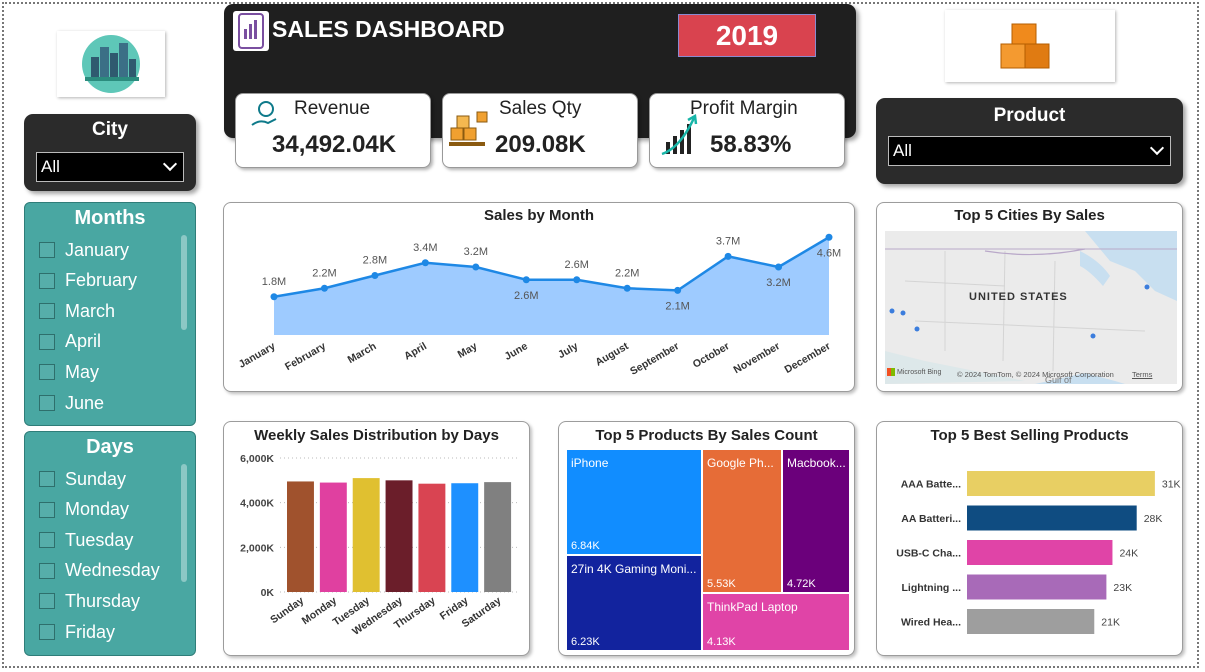 Image resolution: width=1205 pixels, height=672 pixels. I want to click on treemap-tile: Macbook... 4.72K, so click(816, 521).